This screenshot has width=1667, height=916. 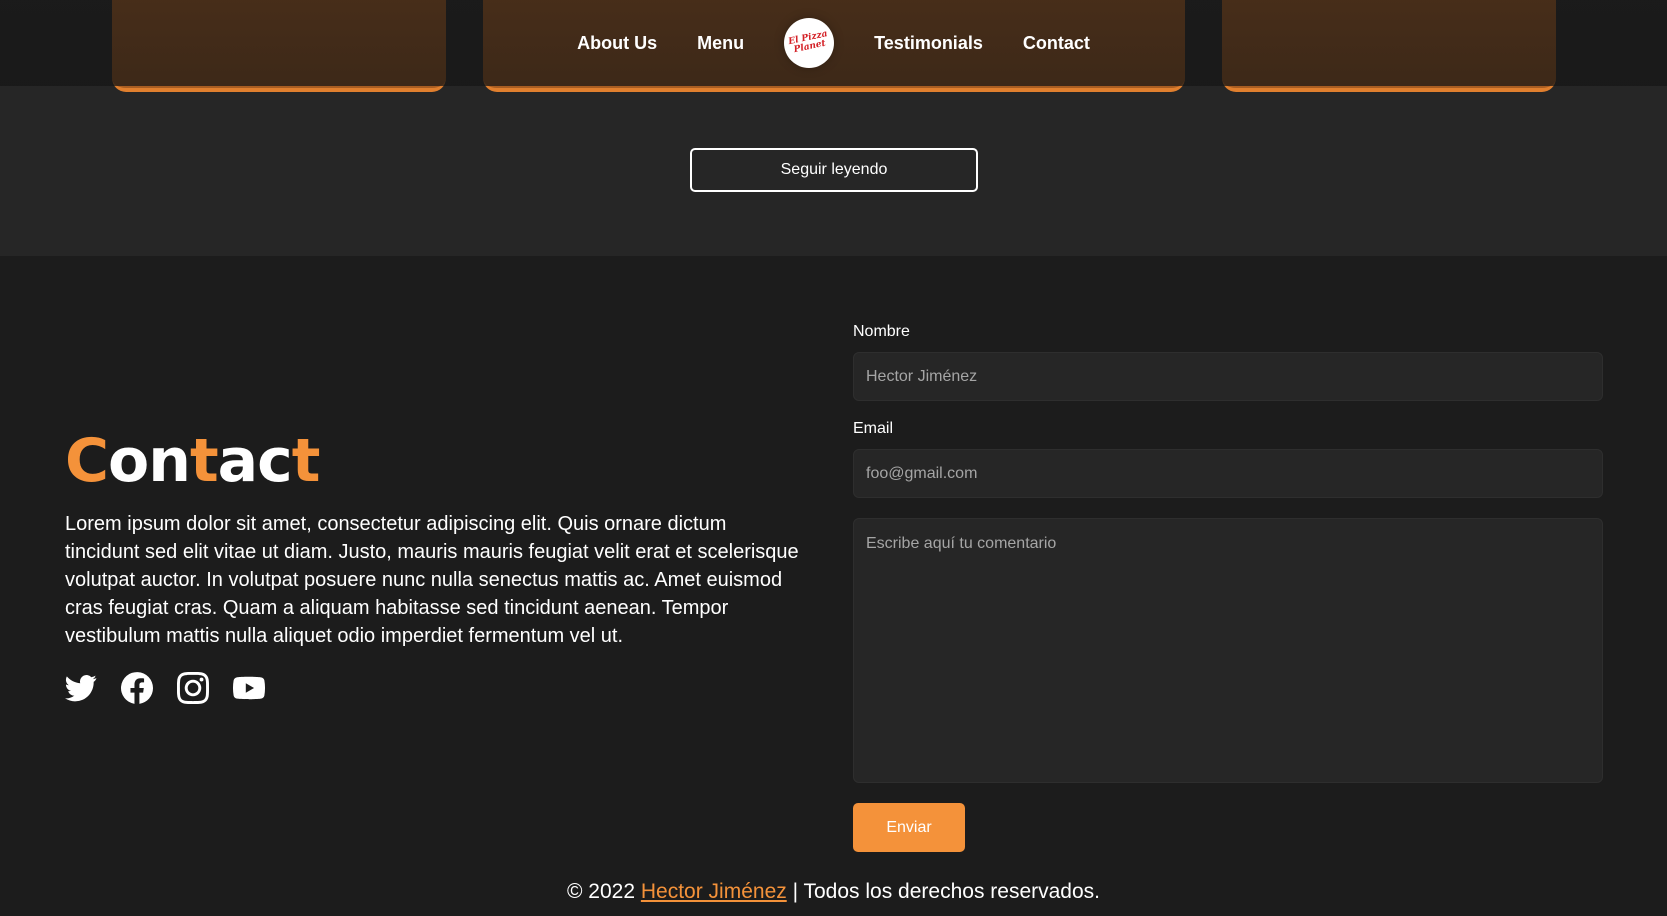 What do you see at coordinates (1228, 473) in the screenshot?
I see `email-field` at bounding box center [1228, 473].